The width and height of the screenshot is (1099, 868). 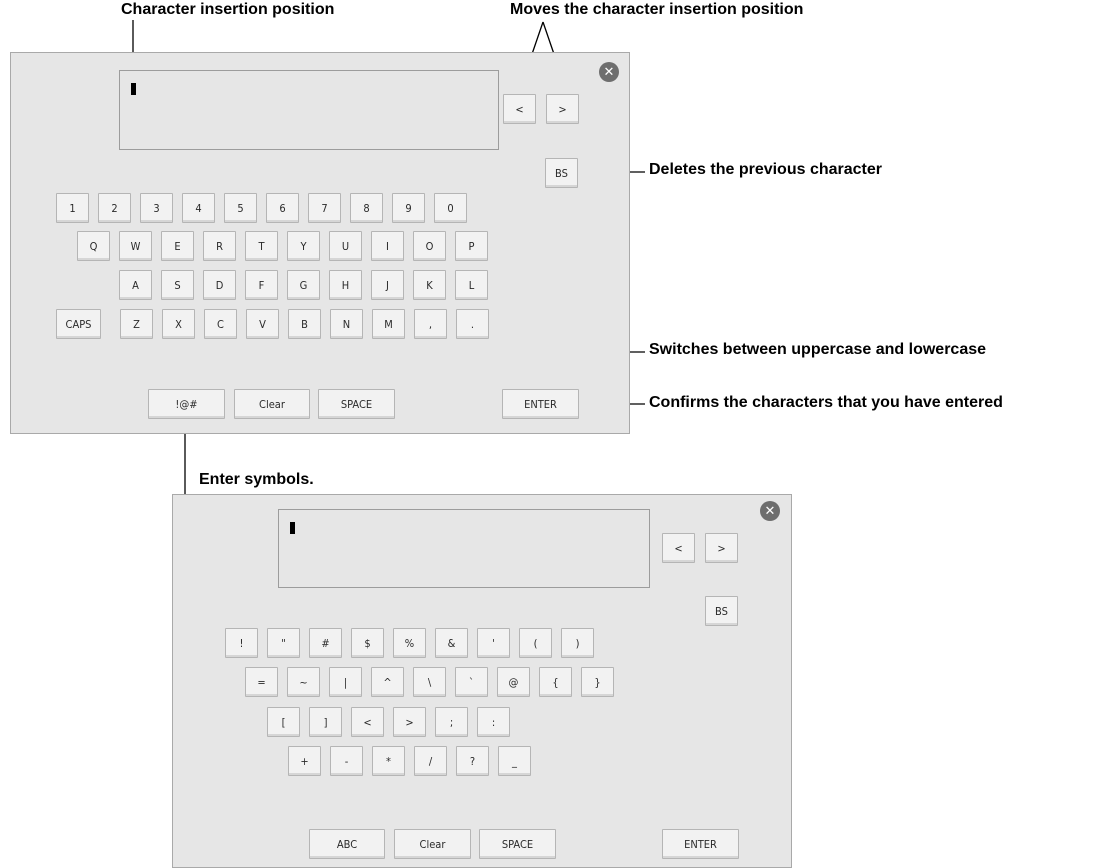 What do you see at coordinates (451, 643) in the screenshot?
I see `key-char: &` at bounding box center [451, 643].